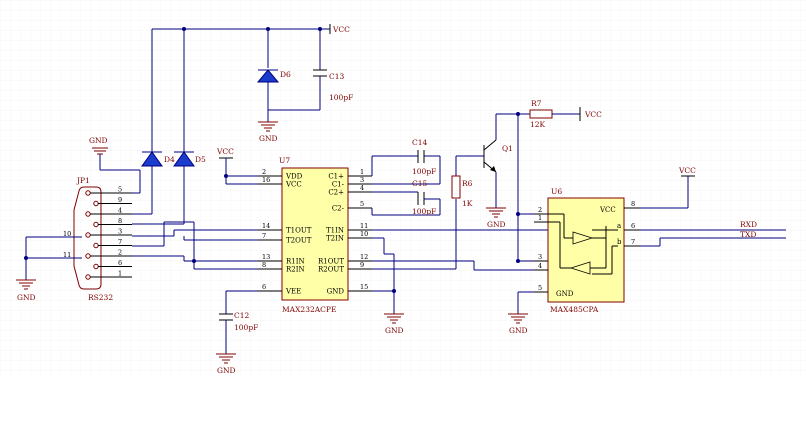  I want to click on u6-pin-2: 2, so click(540, 210).